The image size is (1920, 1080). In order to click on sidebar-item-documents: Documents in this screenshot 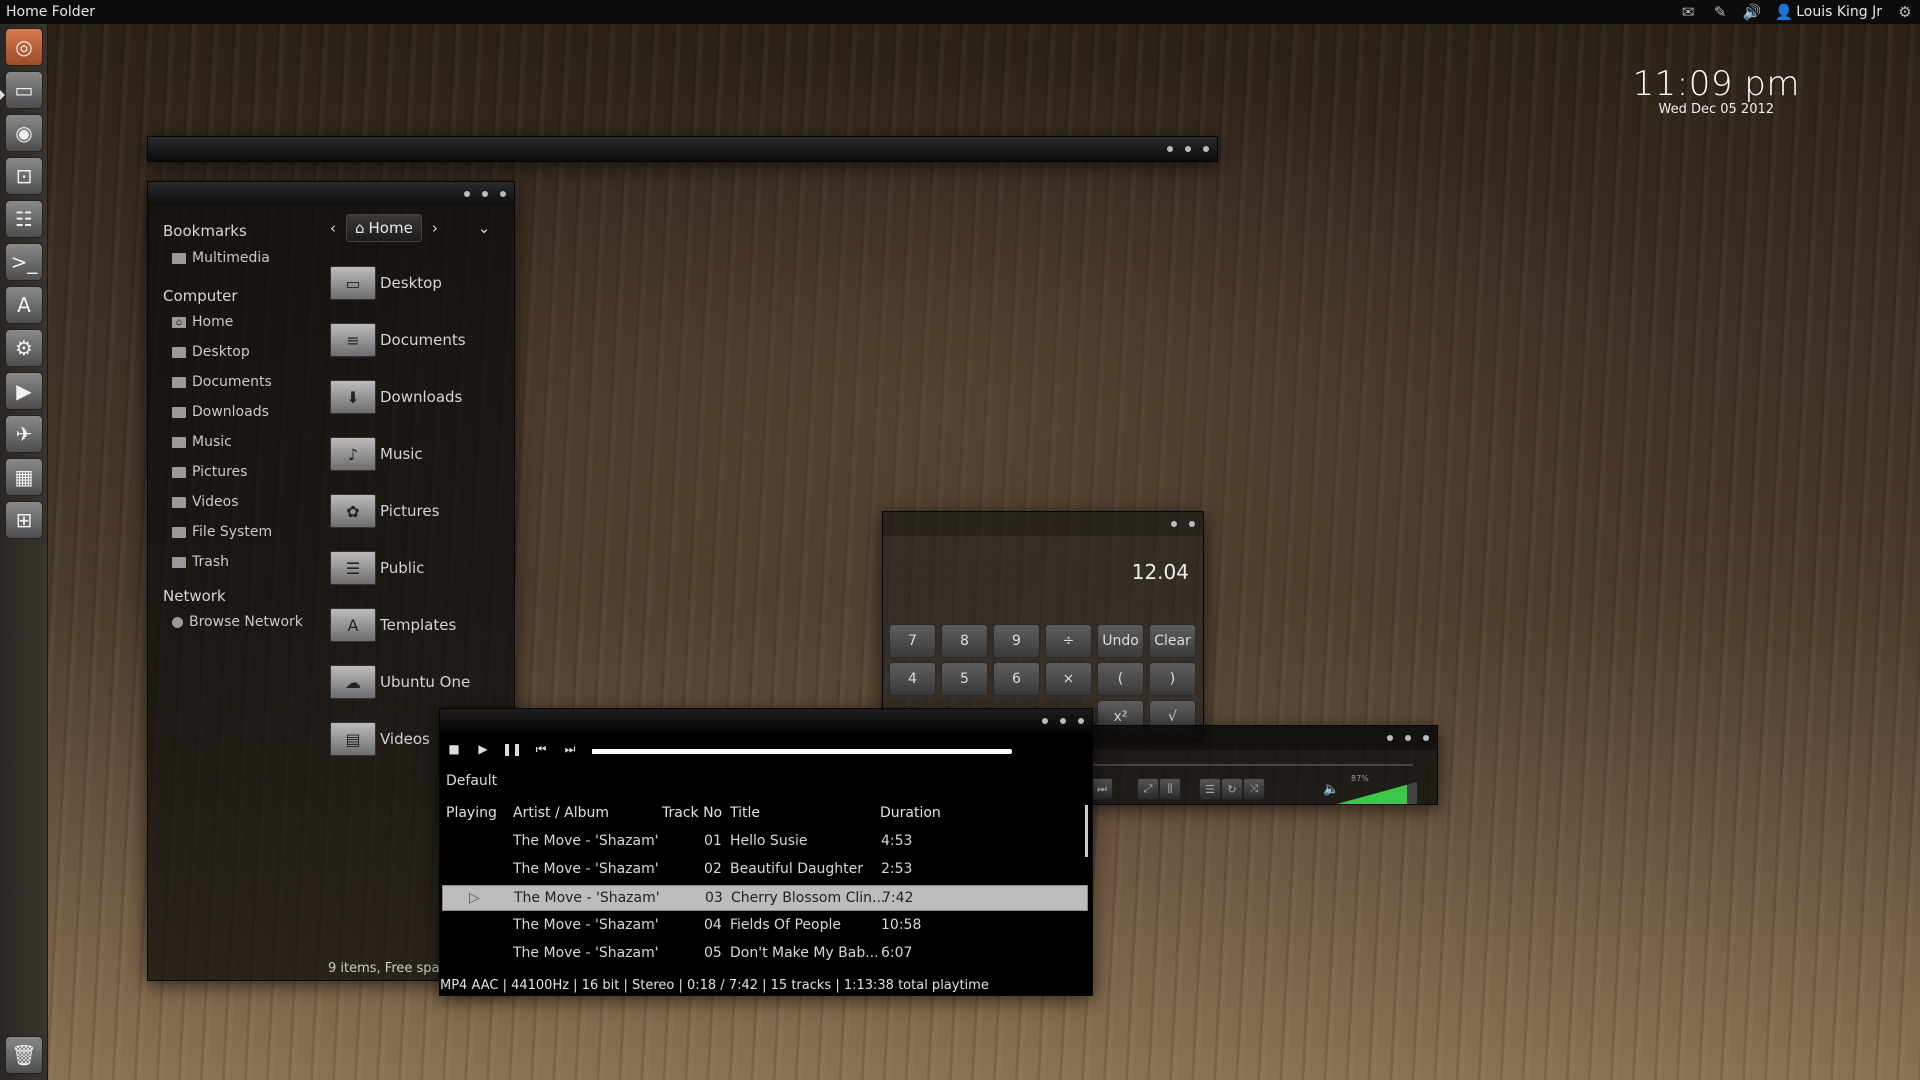, I will do `click(222, 382)`.